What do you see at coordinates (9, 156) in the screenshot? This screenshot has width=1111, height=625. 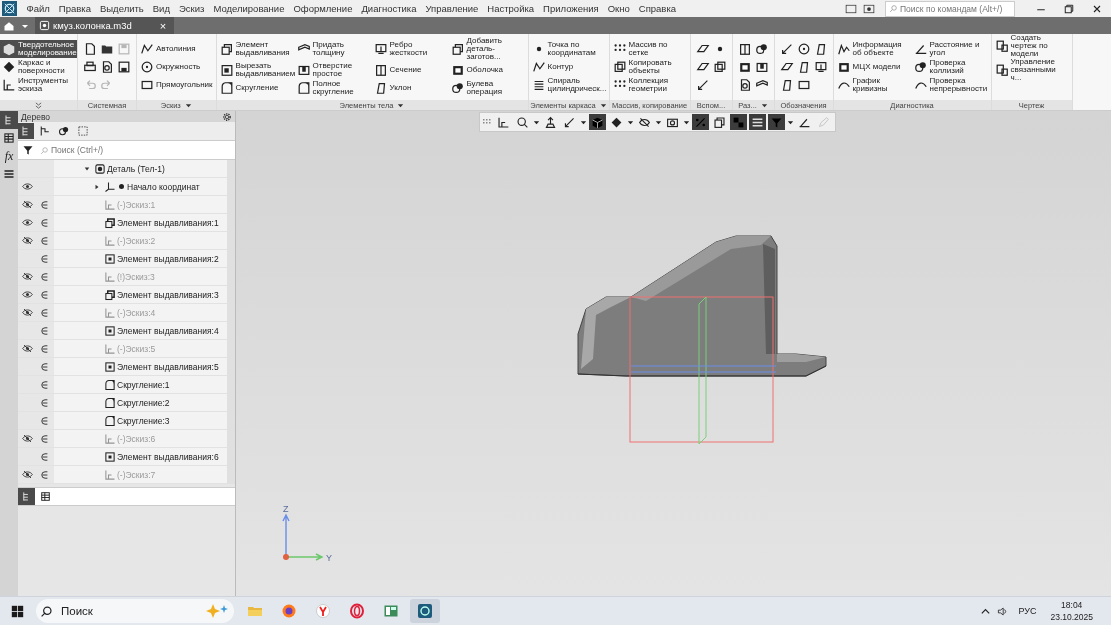 I see `formula-button: fx` at bounding box center [9, 156].